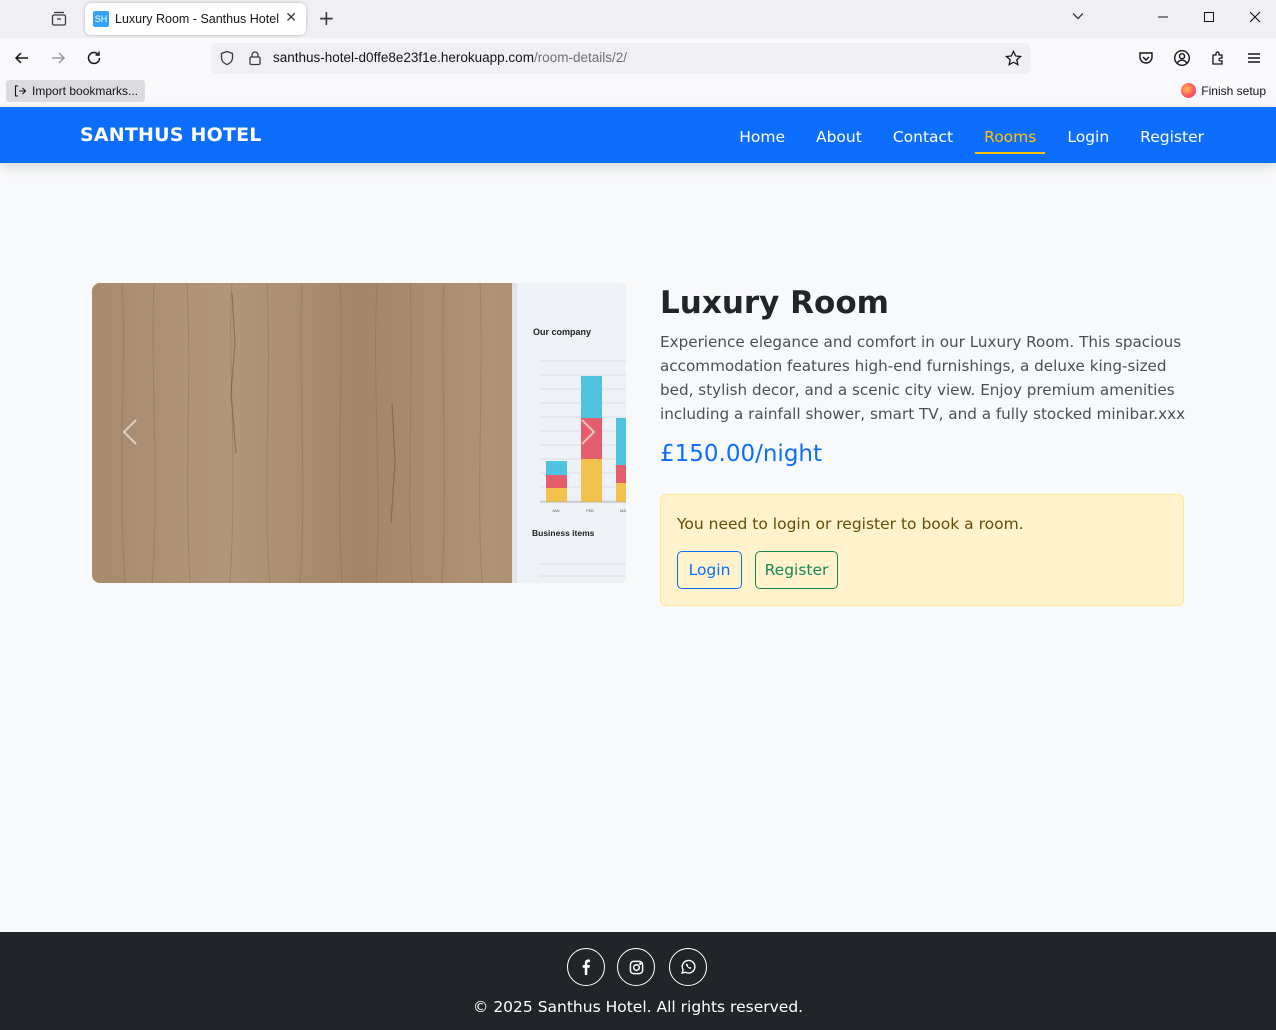 The image size is (1276, 1030). I want to click on tab-list-icon, so click(59, 18).